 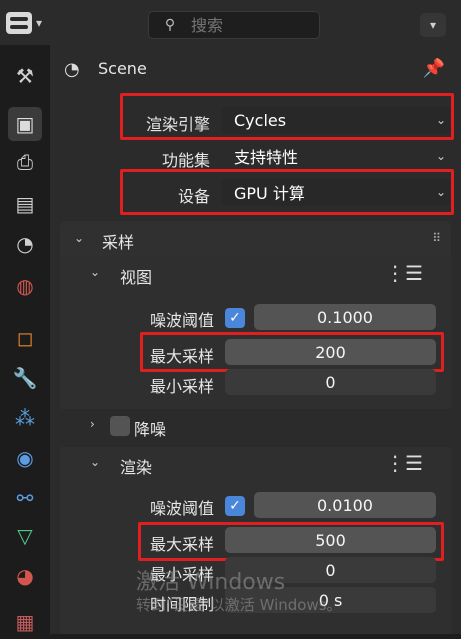 I want to click on material-icon: ◕, so click(x=25, y=576).